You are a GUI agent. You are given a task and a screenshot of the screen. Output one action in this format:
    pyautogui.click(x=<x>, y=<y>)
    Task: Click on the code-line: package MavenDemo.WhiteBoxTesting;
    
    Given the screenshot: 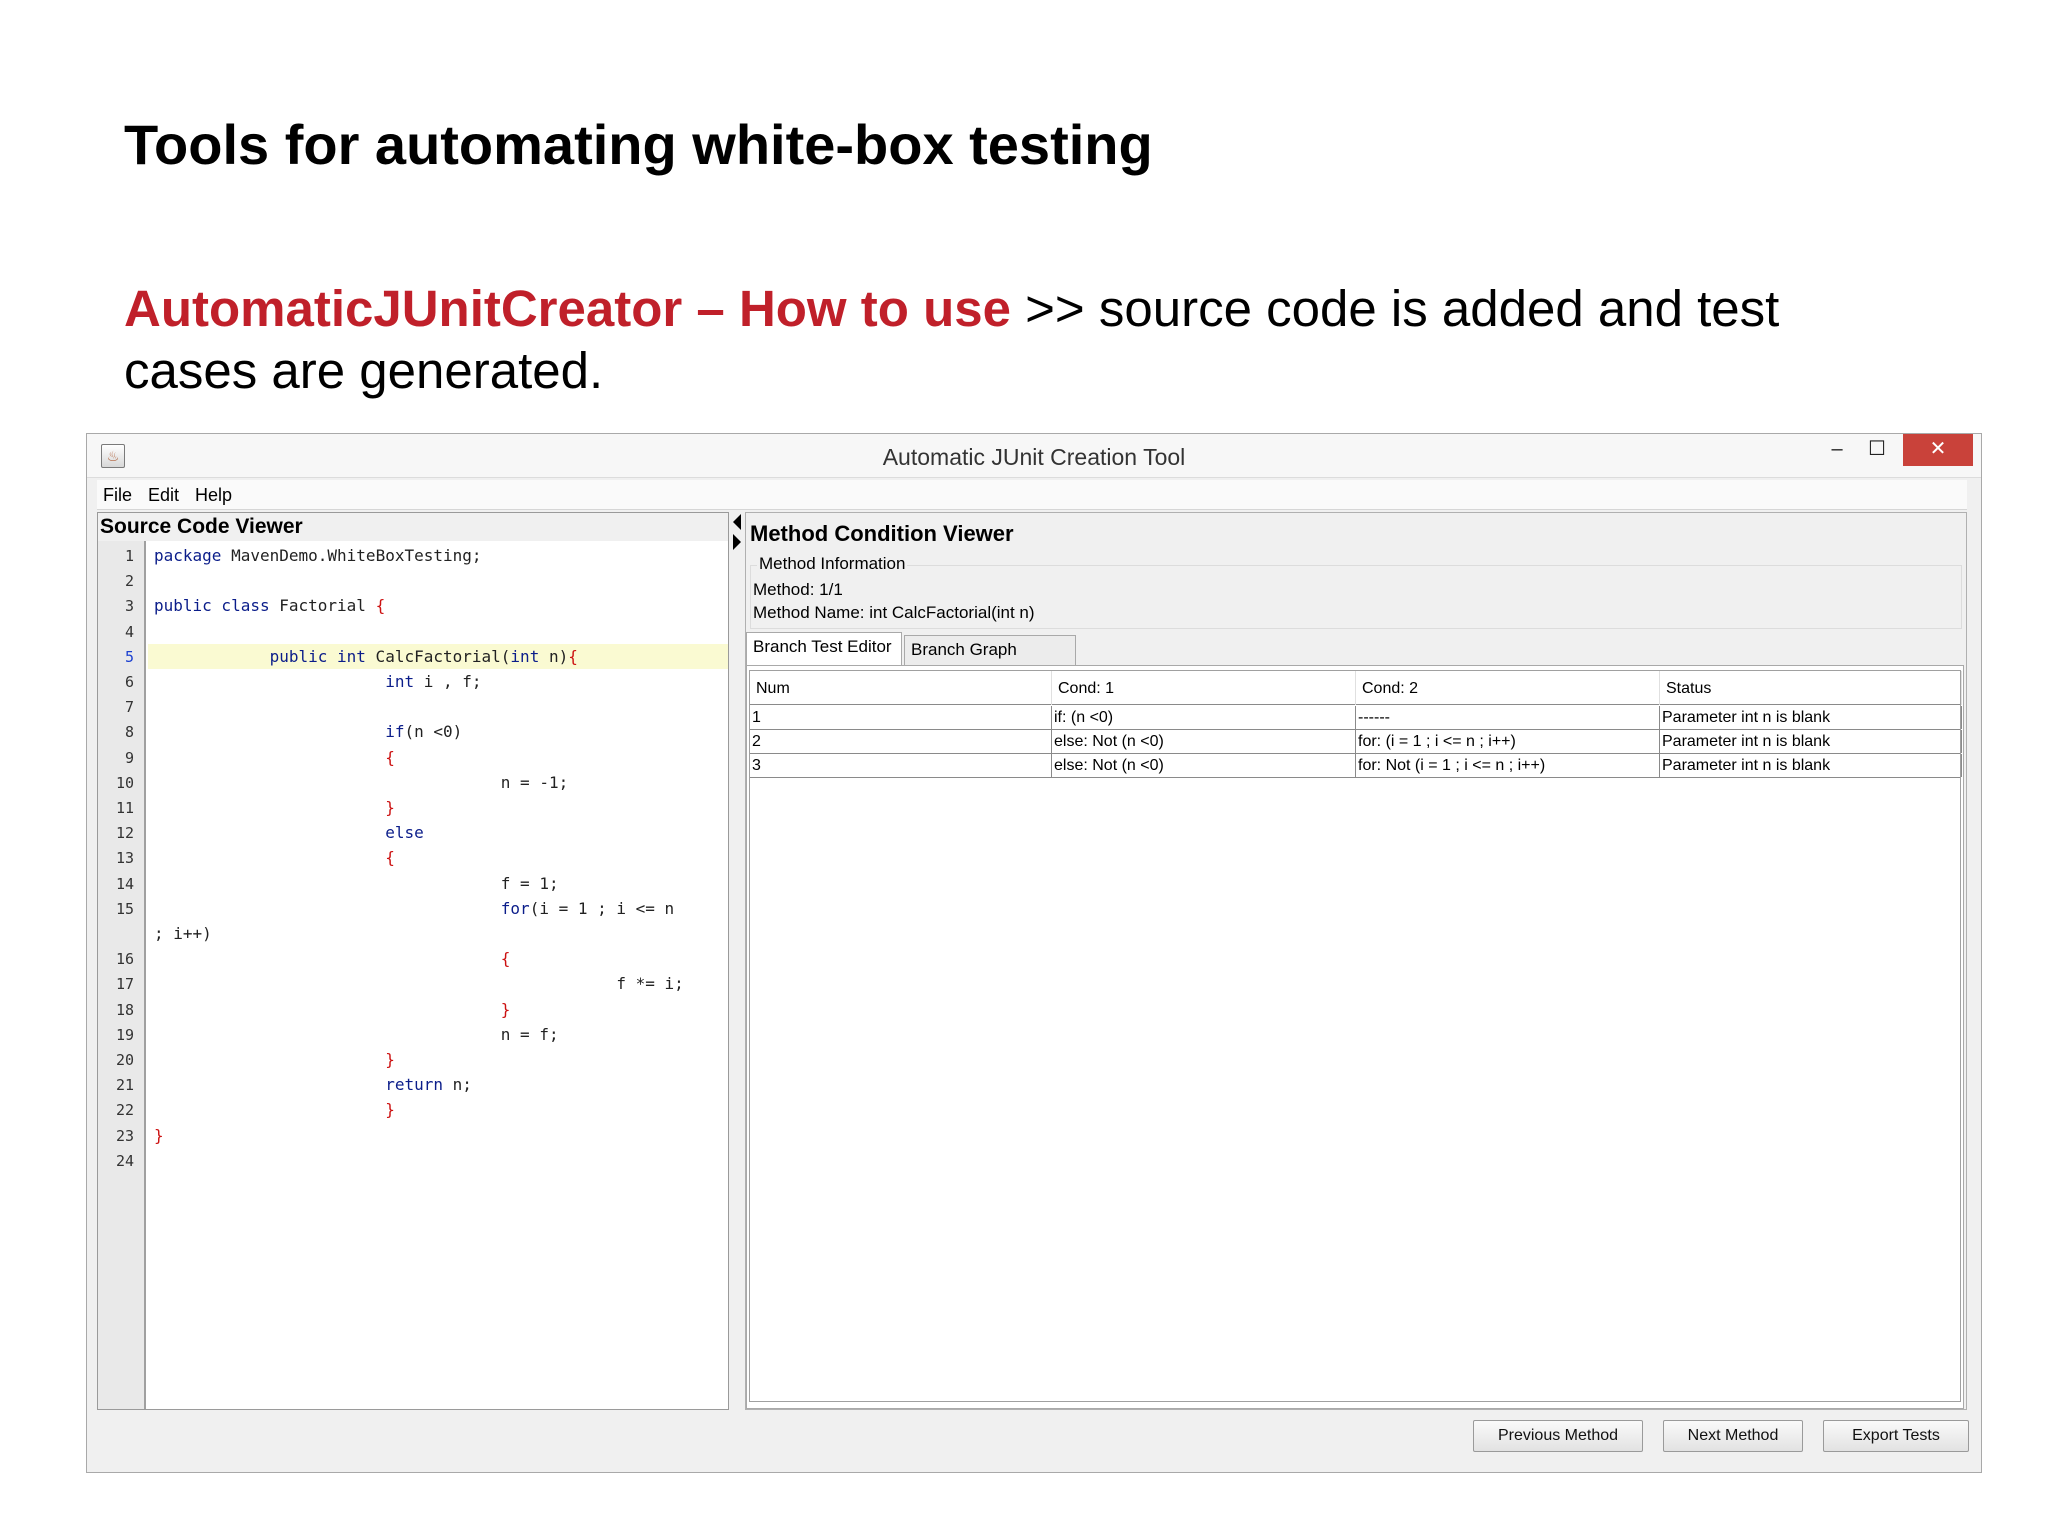 What is the action you would take?
    pyautogui.click(x=438, y=555)
    